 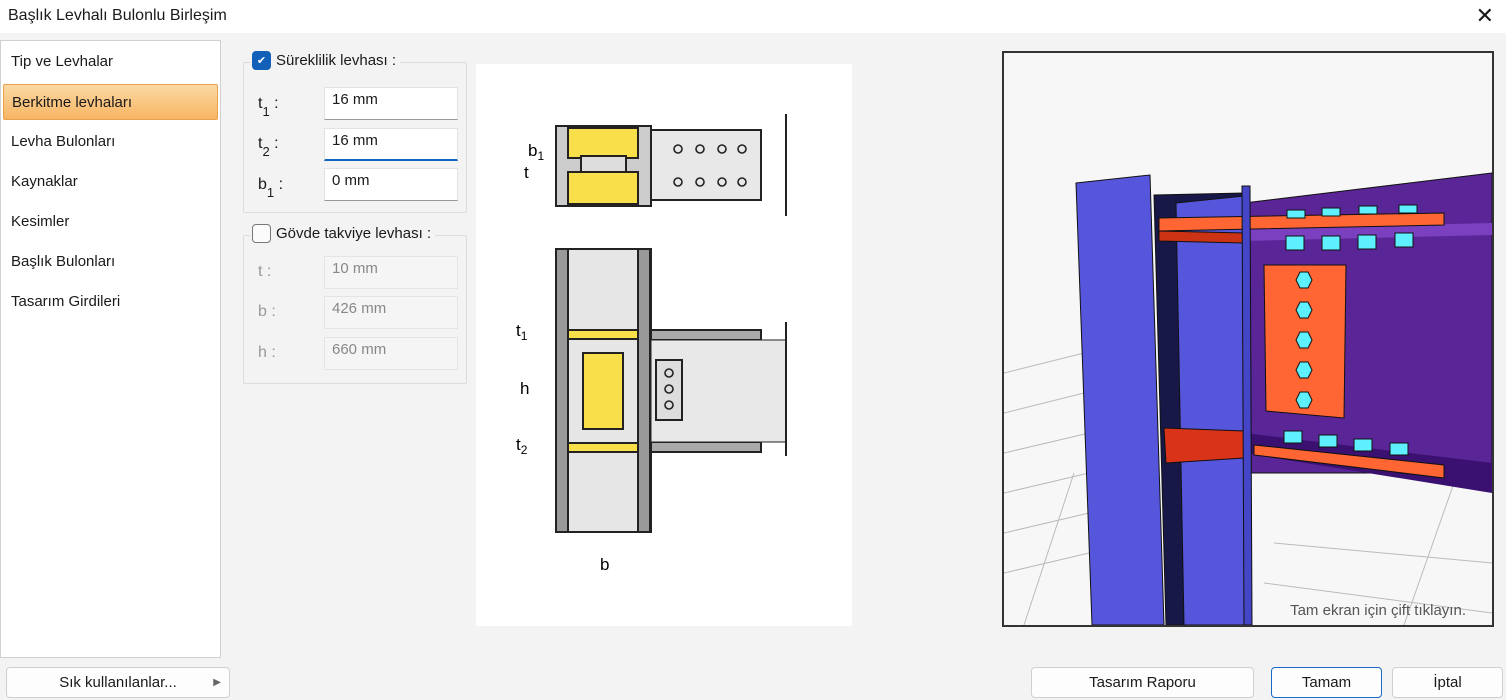 What do you see at coordinates (110, 262) in the screenshot?
I see `sidebar-item-baslik-bulonlari: Başlık Bulonları` at bounding box center [110, 262].